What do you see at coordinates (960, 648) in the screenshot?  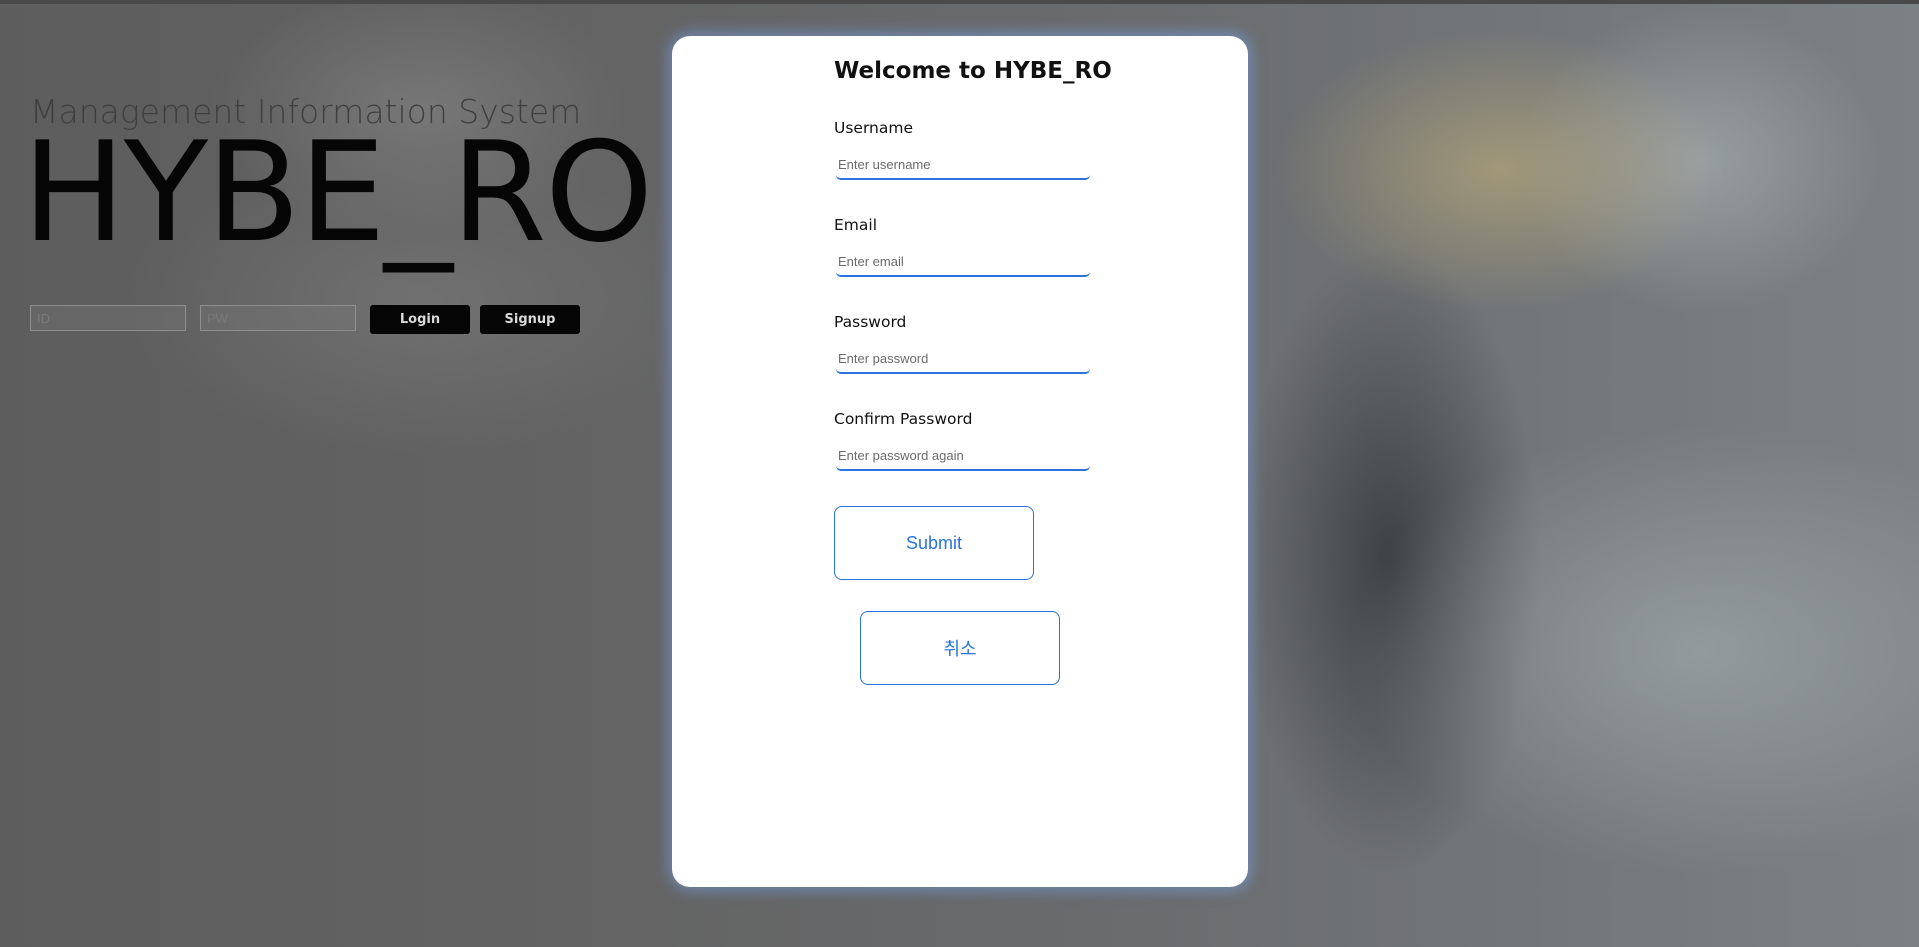 I see `cancel-button: 취소` at bounding box center [960, 648].